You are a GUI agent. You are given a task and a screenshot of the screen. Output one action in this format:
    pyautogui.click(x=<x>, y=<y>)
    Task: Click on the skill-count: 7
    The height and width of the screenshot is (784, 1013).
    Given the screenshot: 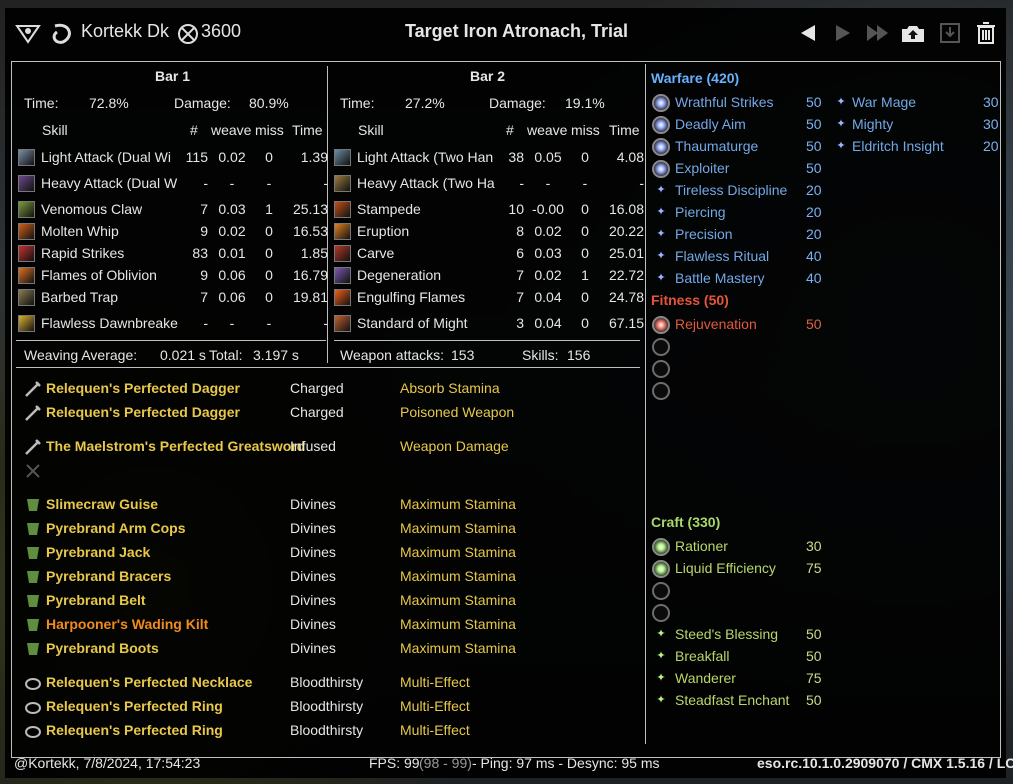 What is the action you would take?
    pyautogui.click(x=520, y=297)
    